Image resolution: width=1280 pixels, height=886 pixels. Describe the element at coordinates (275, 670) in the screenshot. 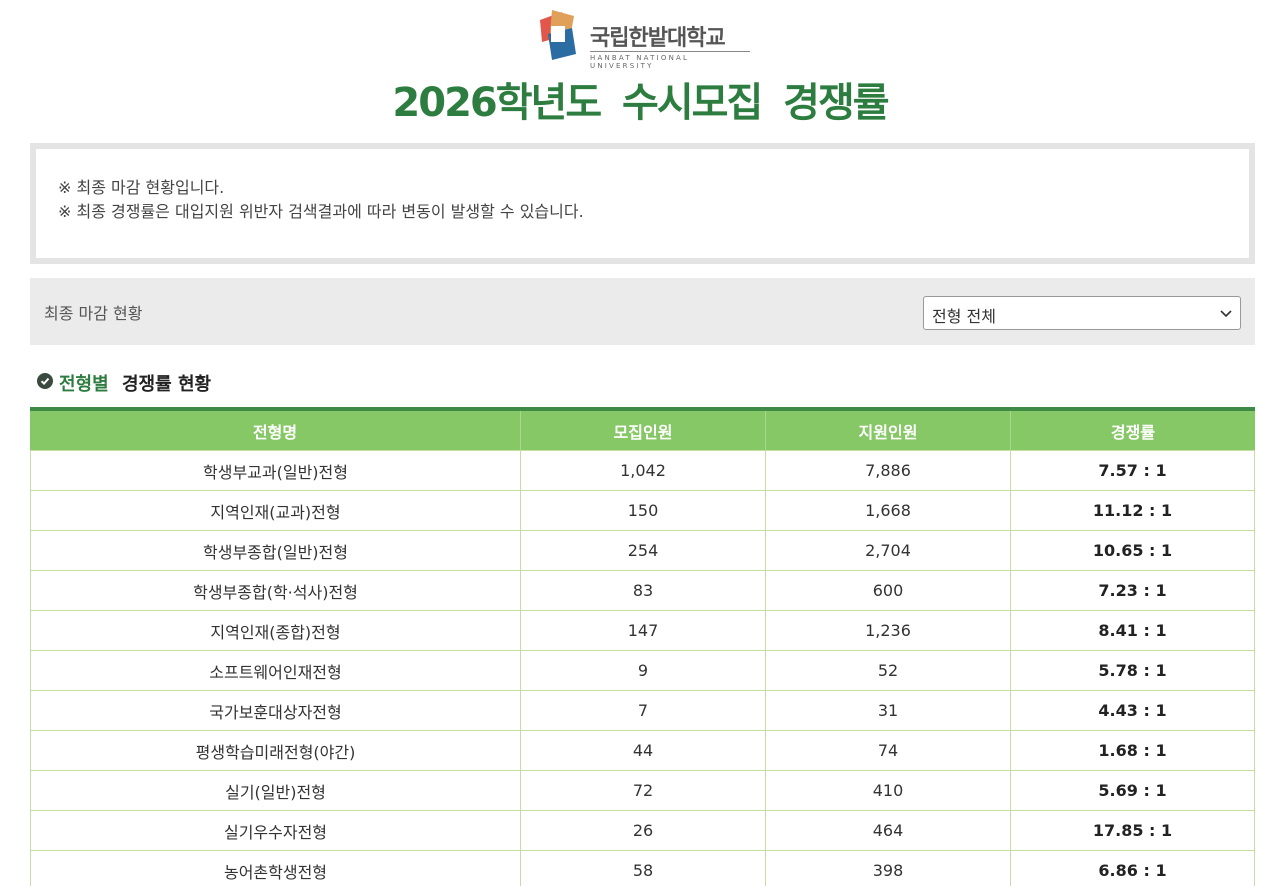

I see `admission-type-cell: 소프트웨어인재전형` at that location.